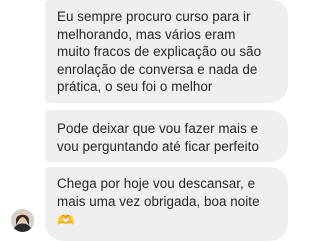 The image size is (320, 241). I want to click on sender-avatar, so click(22, 220).